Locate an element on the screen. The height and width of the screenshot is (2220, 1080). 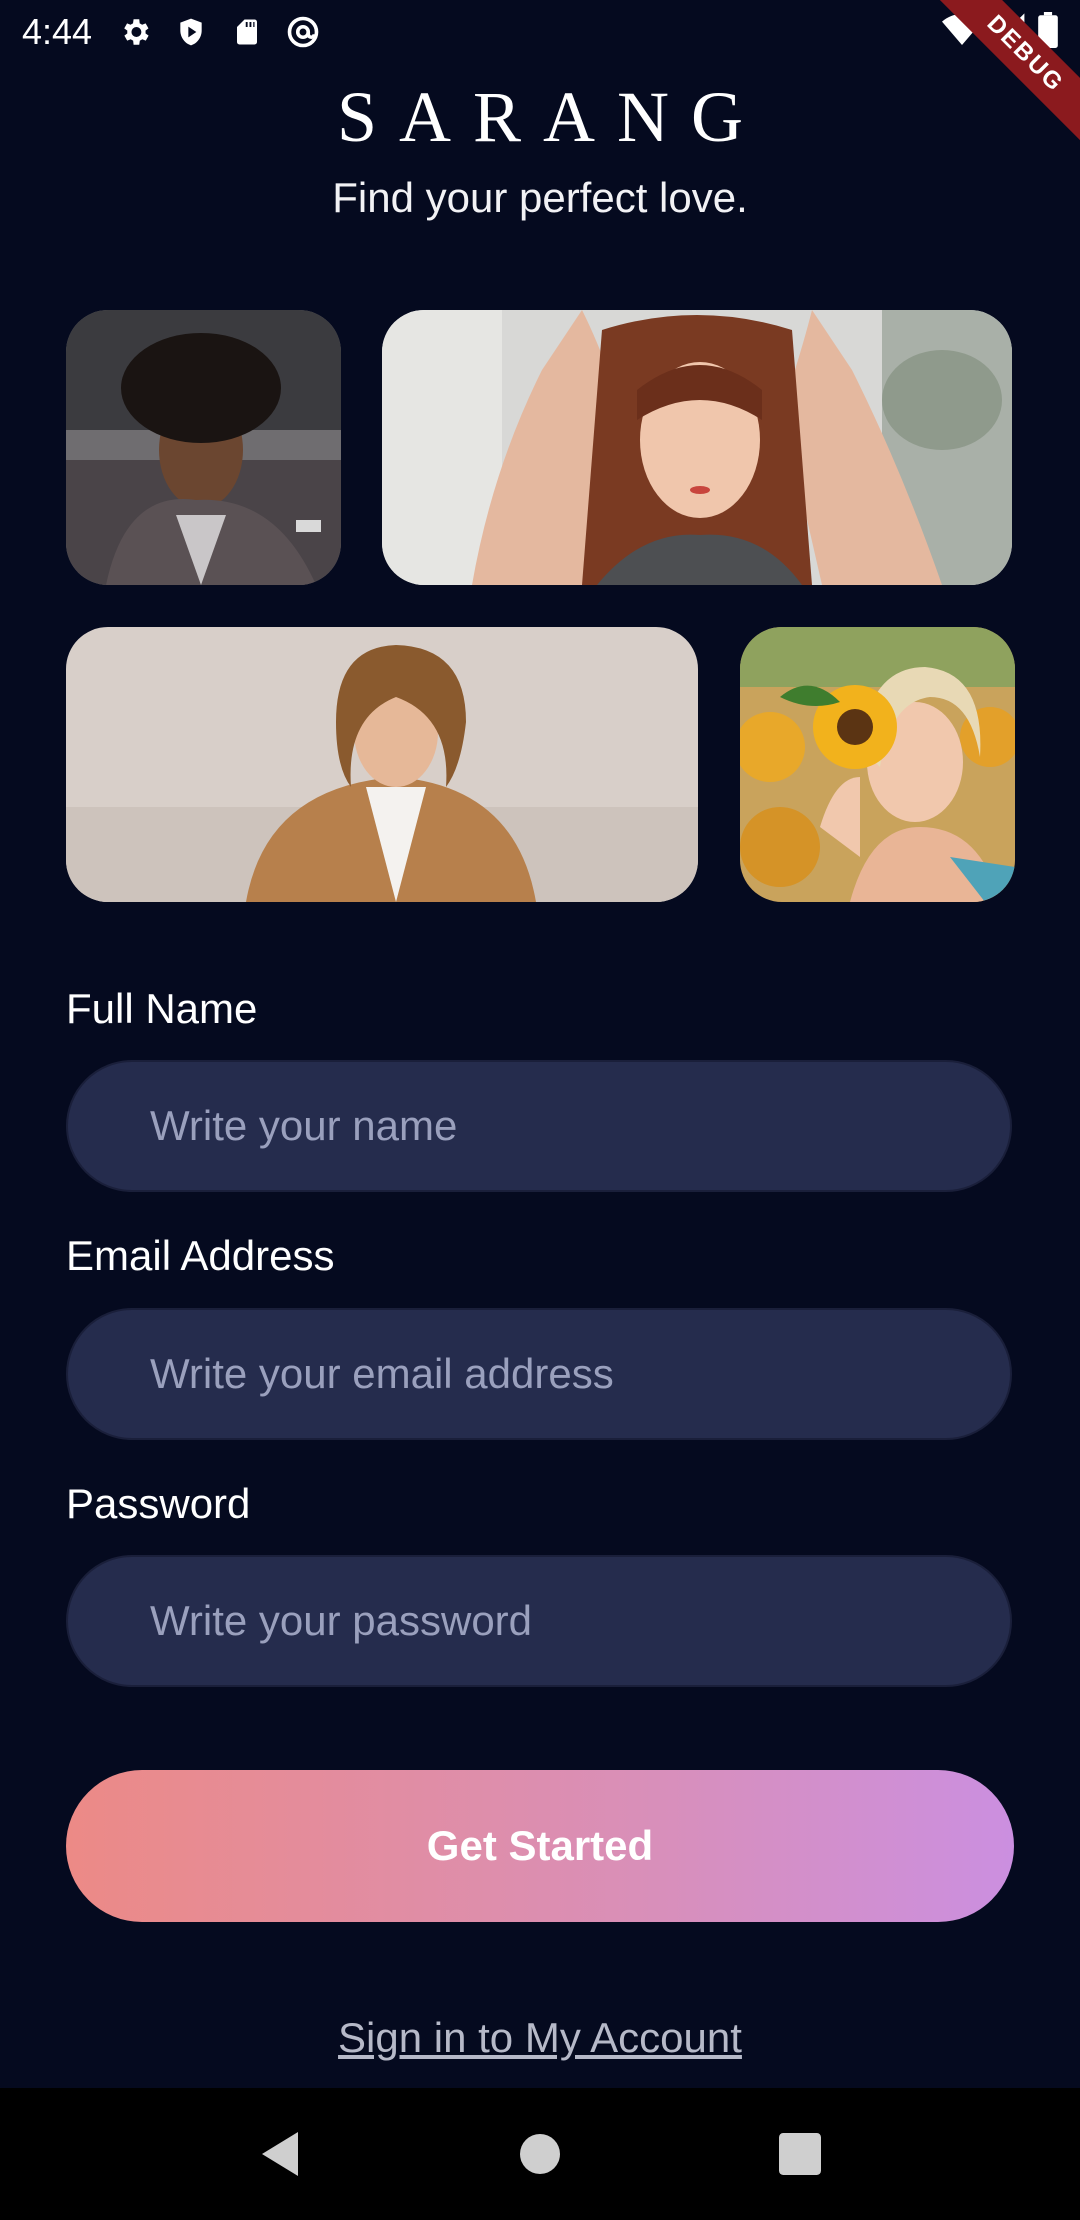
status-time: 4:44 is located at coordinates (57, 31).